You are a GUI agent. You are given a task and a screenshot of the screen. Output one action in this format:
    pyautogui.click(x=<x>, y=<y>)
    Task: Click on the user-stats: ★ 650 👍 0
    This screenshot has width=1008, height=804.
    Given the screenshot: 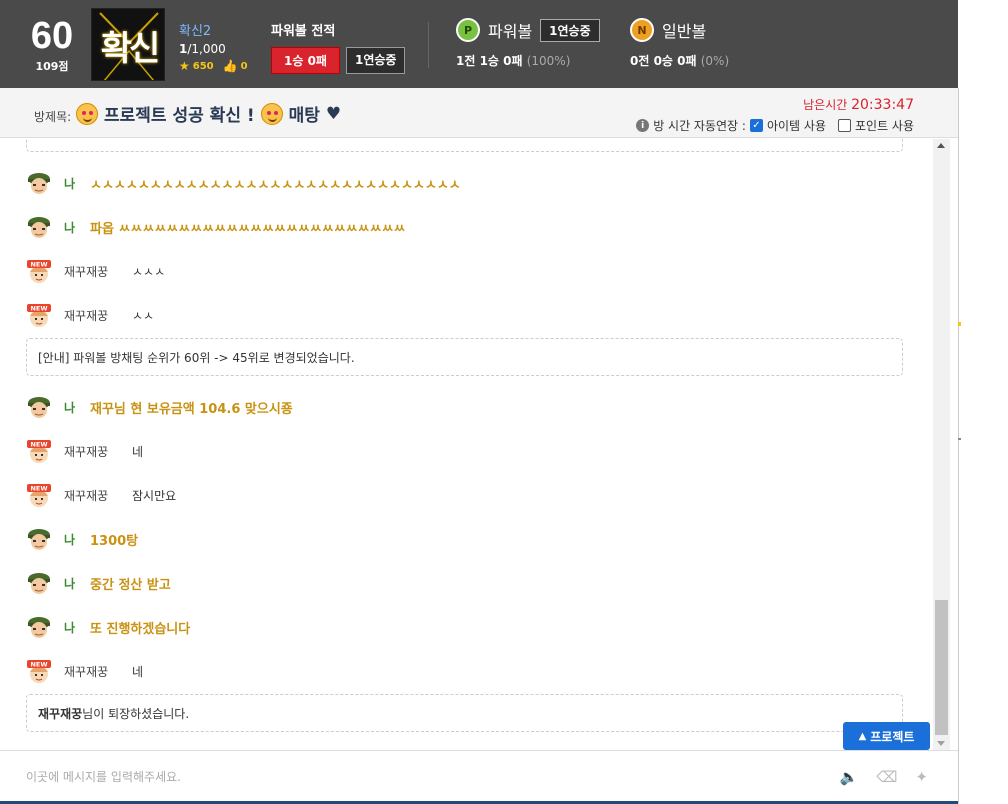 What is the action you would take?
    pyautogui.click(x=213, y=66)
    